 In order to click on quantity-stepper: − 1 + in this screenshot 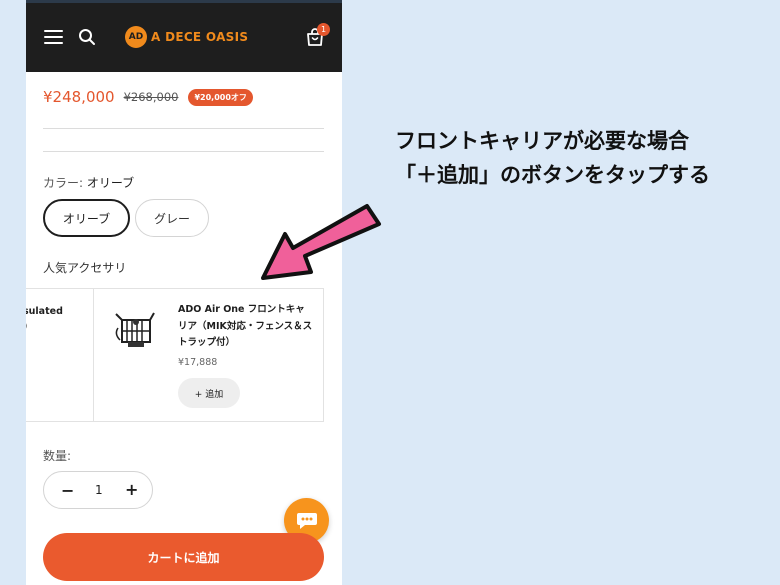, I will do `click(98, 490)`.